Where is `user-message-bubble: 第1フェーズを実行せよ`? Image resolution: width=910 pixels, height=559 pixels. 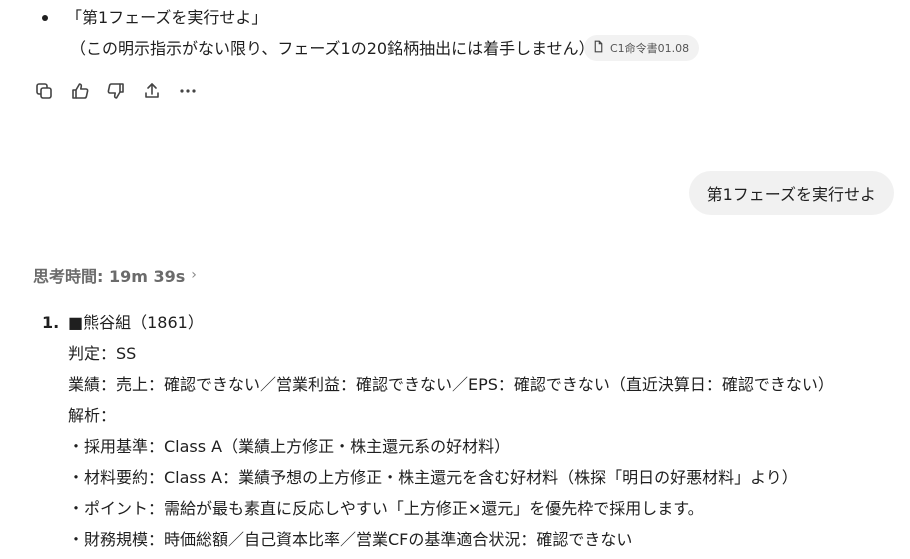 user-message-bubble: 第1フェーズを実行せよ is located at coordinates (791, 193).